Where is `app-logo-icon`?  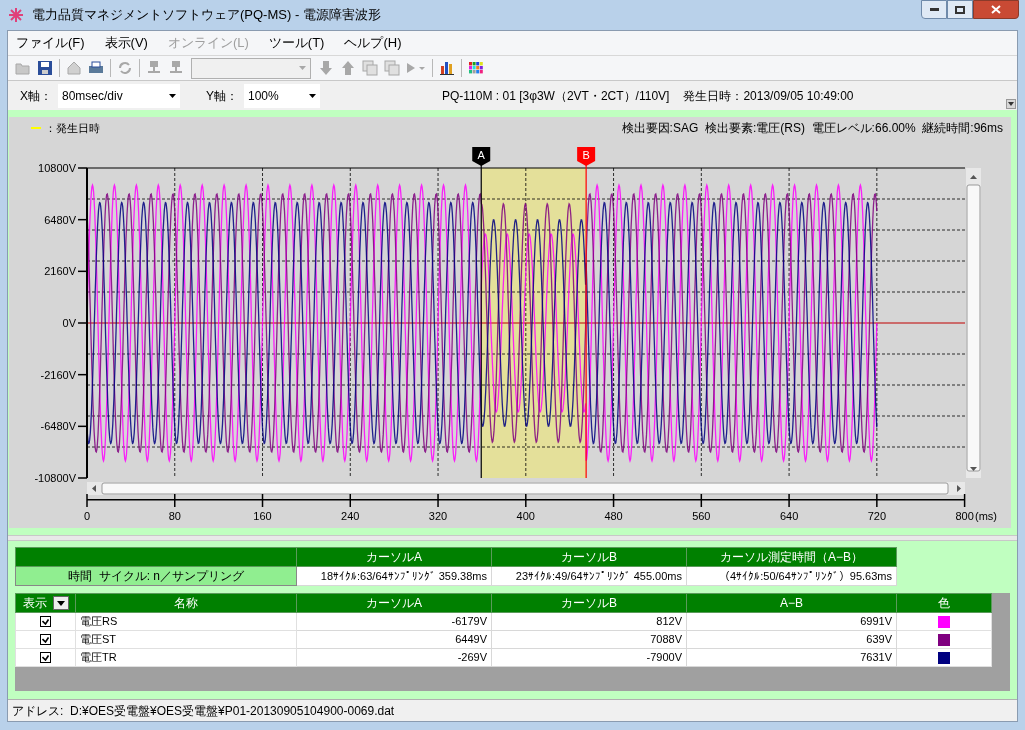 app-logo-icon is located at coordinates (16, 15).